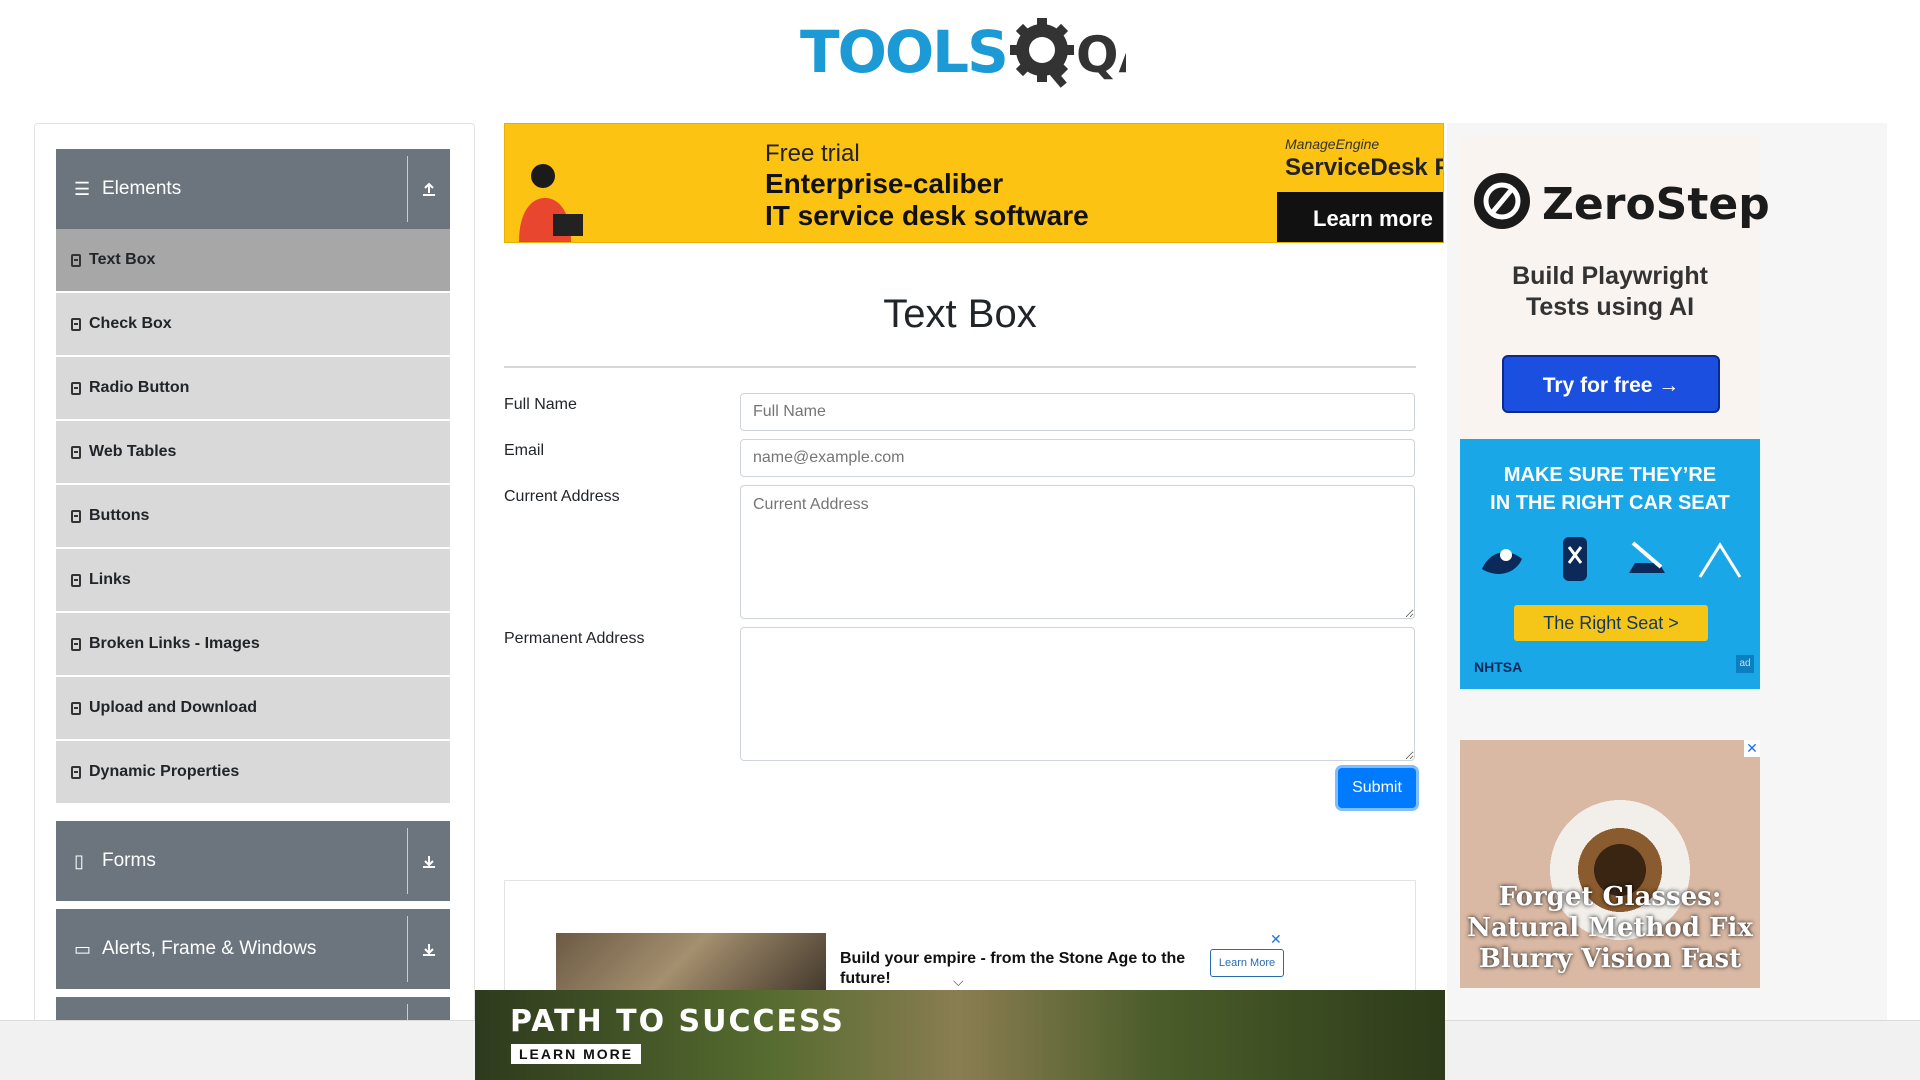 Image resolution: width=1920 pixels, height=1080 pixels. I want to click on collapse-arrow-icon, so click(429, 189).